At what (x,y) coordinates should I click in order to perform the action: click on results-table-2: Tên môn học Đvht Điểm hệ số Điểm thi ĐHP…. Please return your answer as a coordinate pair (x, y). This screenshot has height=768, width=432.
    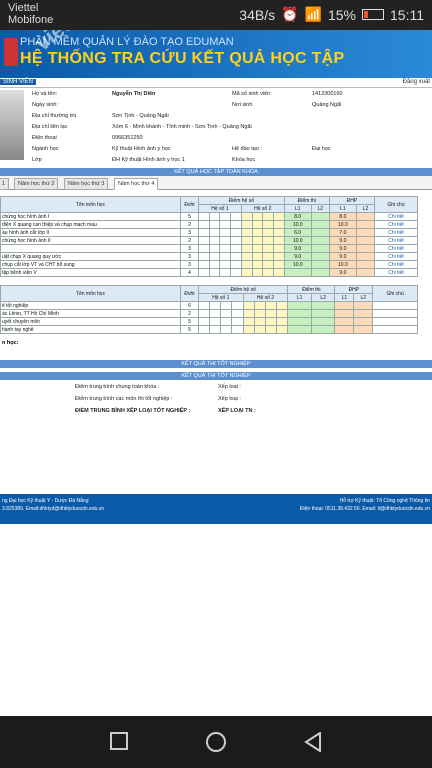
    Looking at the image, I should click on (209, 309).